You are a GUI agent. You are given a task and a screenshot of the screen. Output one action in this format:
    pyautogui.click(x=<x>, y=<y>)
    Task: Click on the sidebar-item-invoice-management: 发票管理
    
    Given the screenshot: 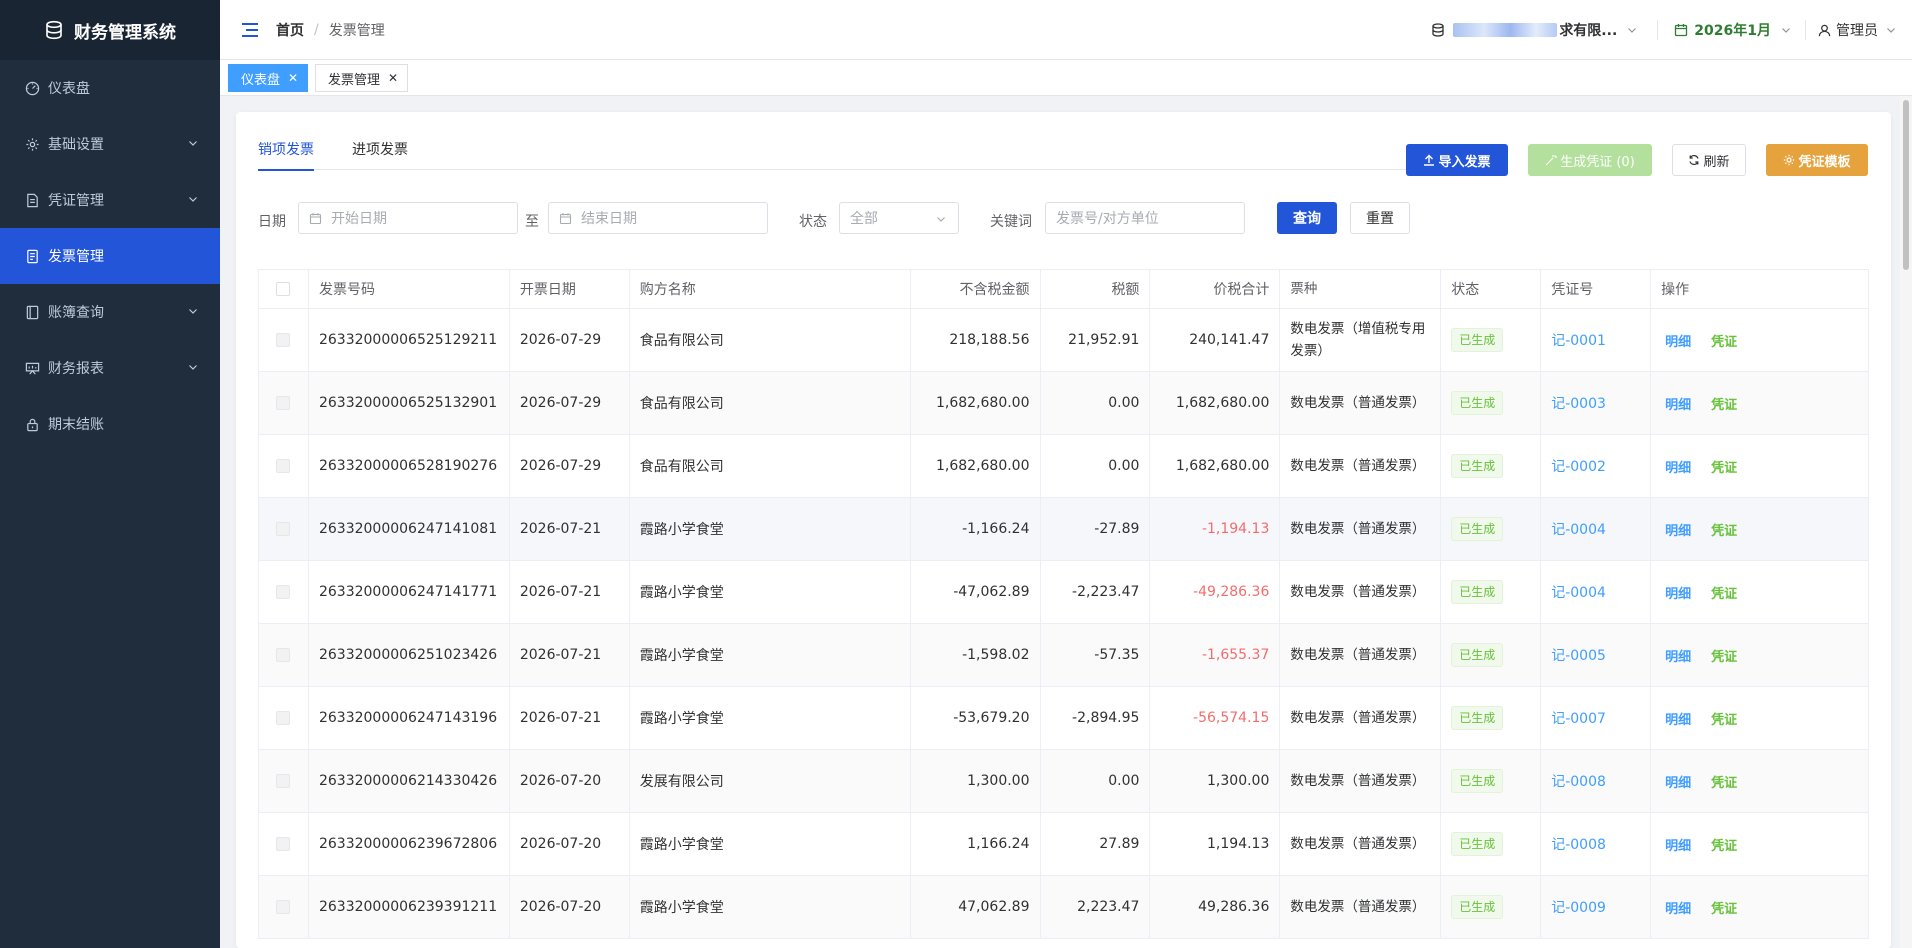 What is the action you would take?
    pyautogui.click(x=110, y=256)
    